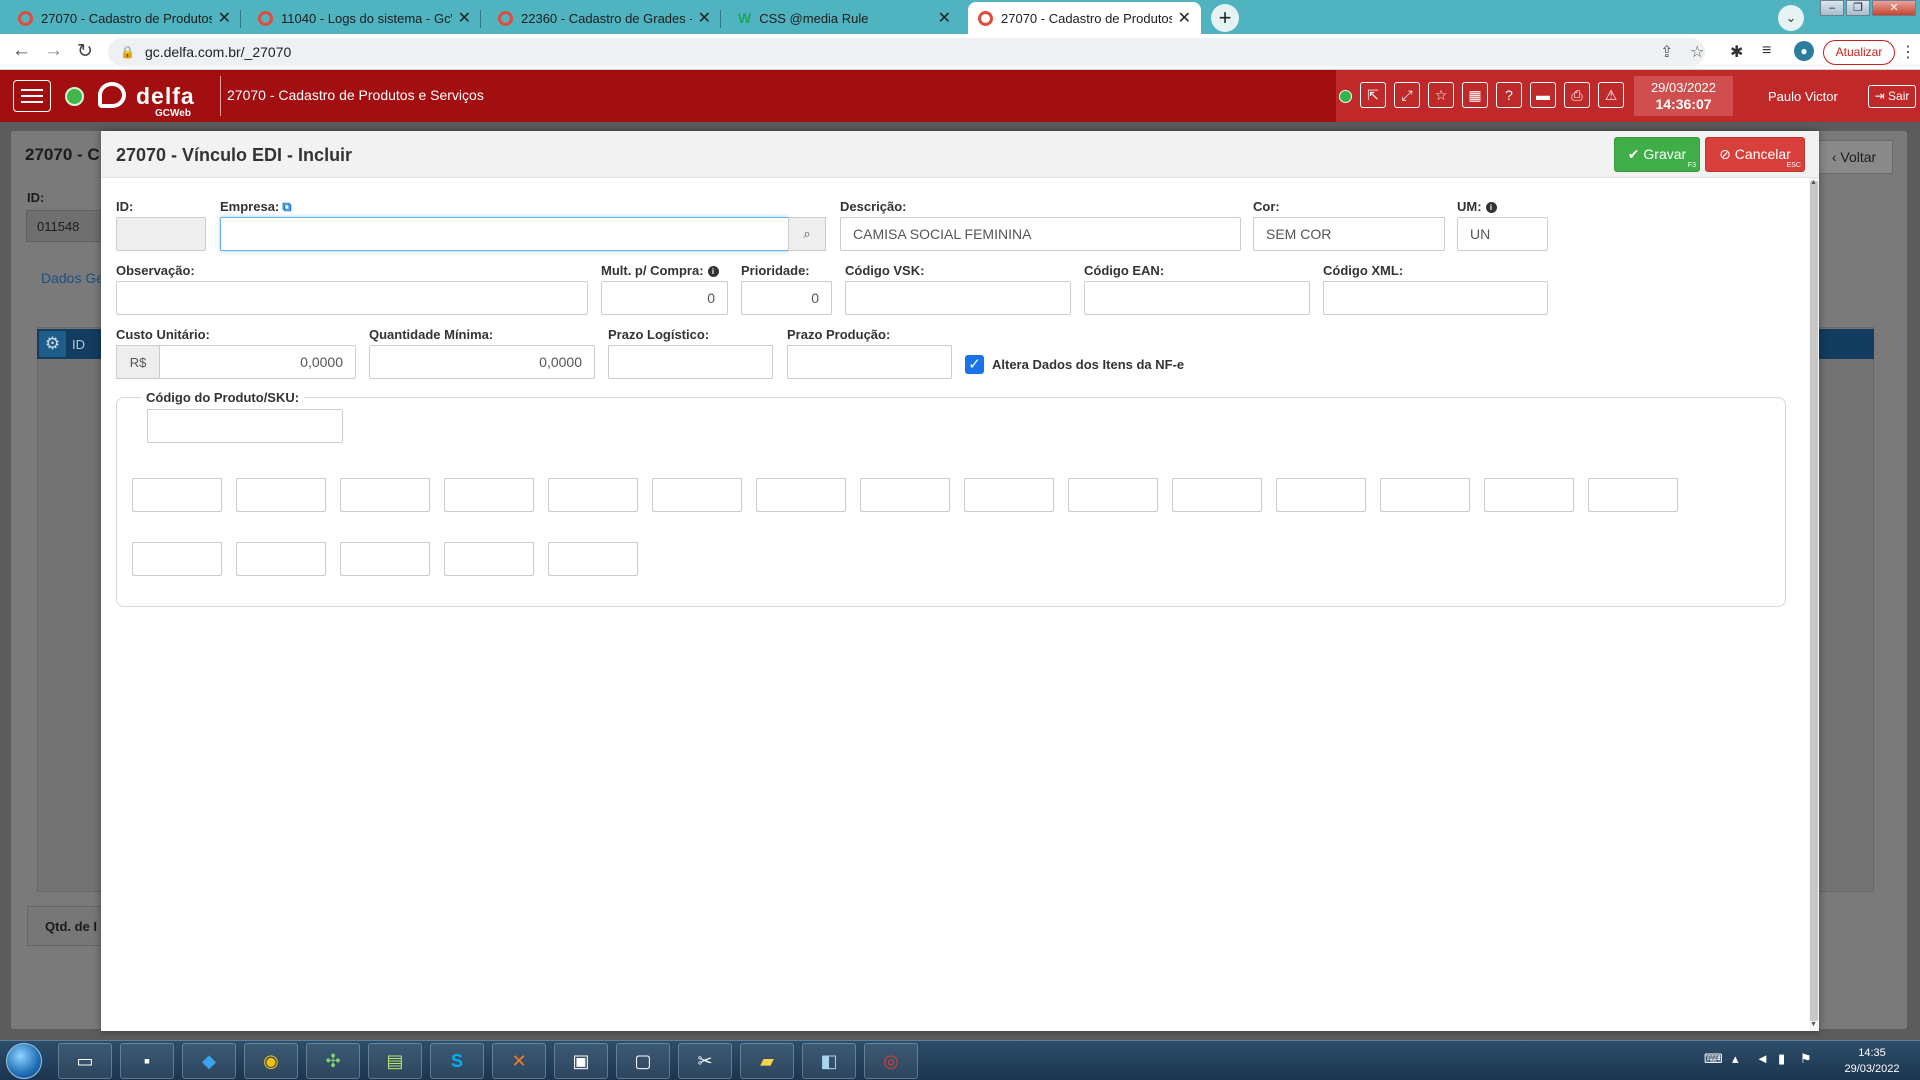  What do you see at coordinates (1832, 8) in the screenshot?
I see `minimize-icon: –` at bounding box center [1832, 8].